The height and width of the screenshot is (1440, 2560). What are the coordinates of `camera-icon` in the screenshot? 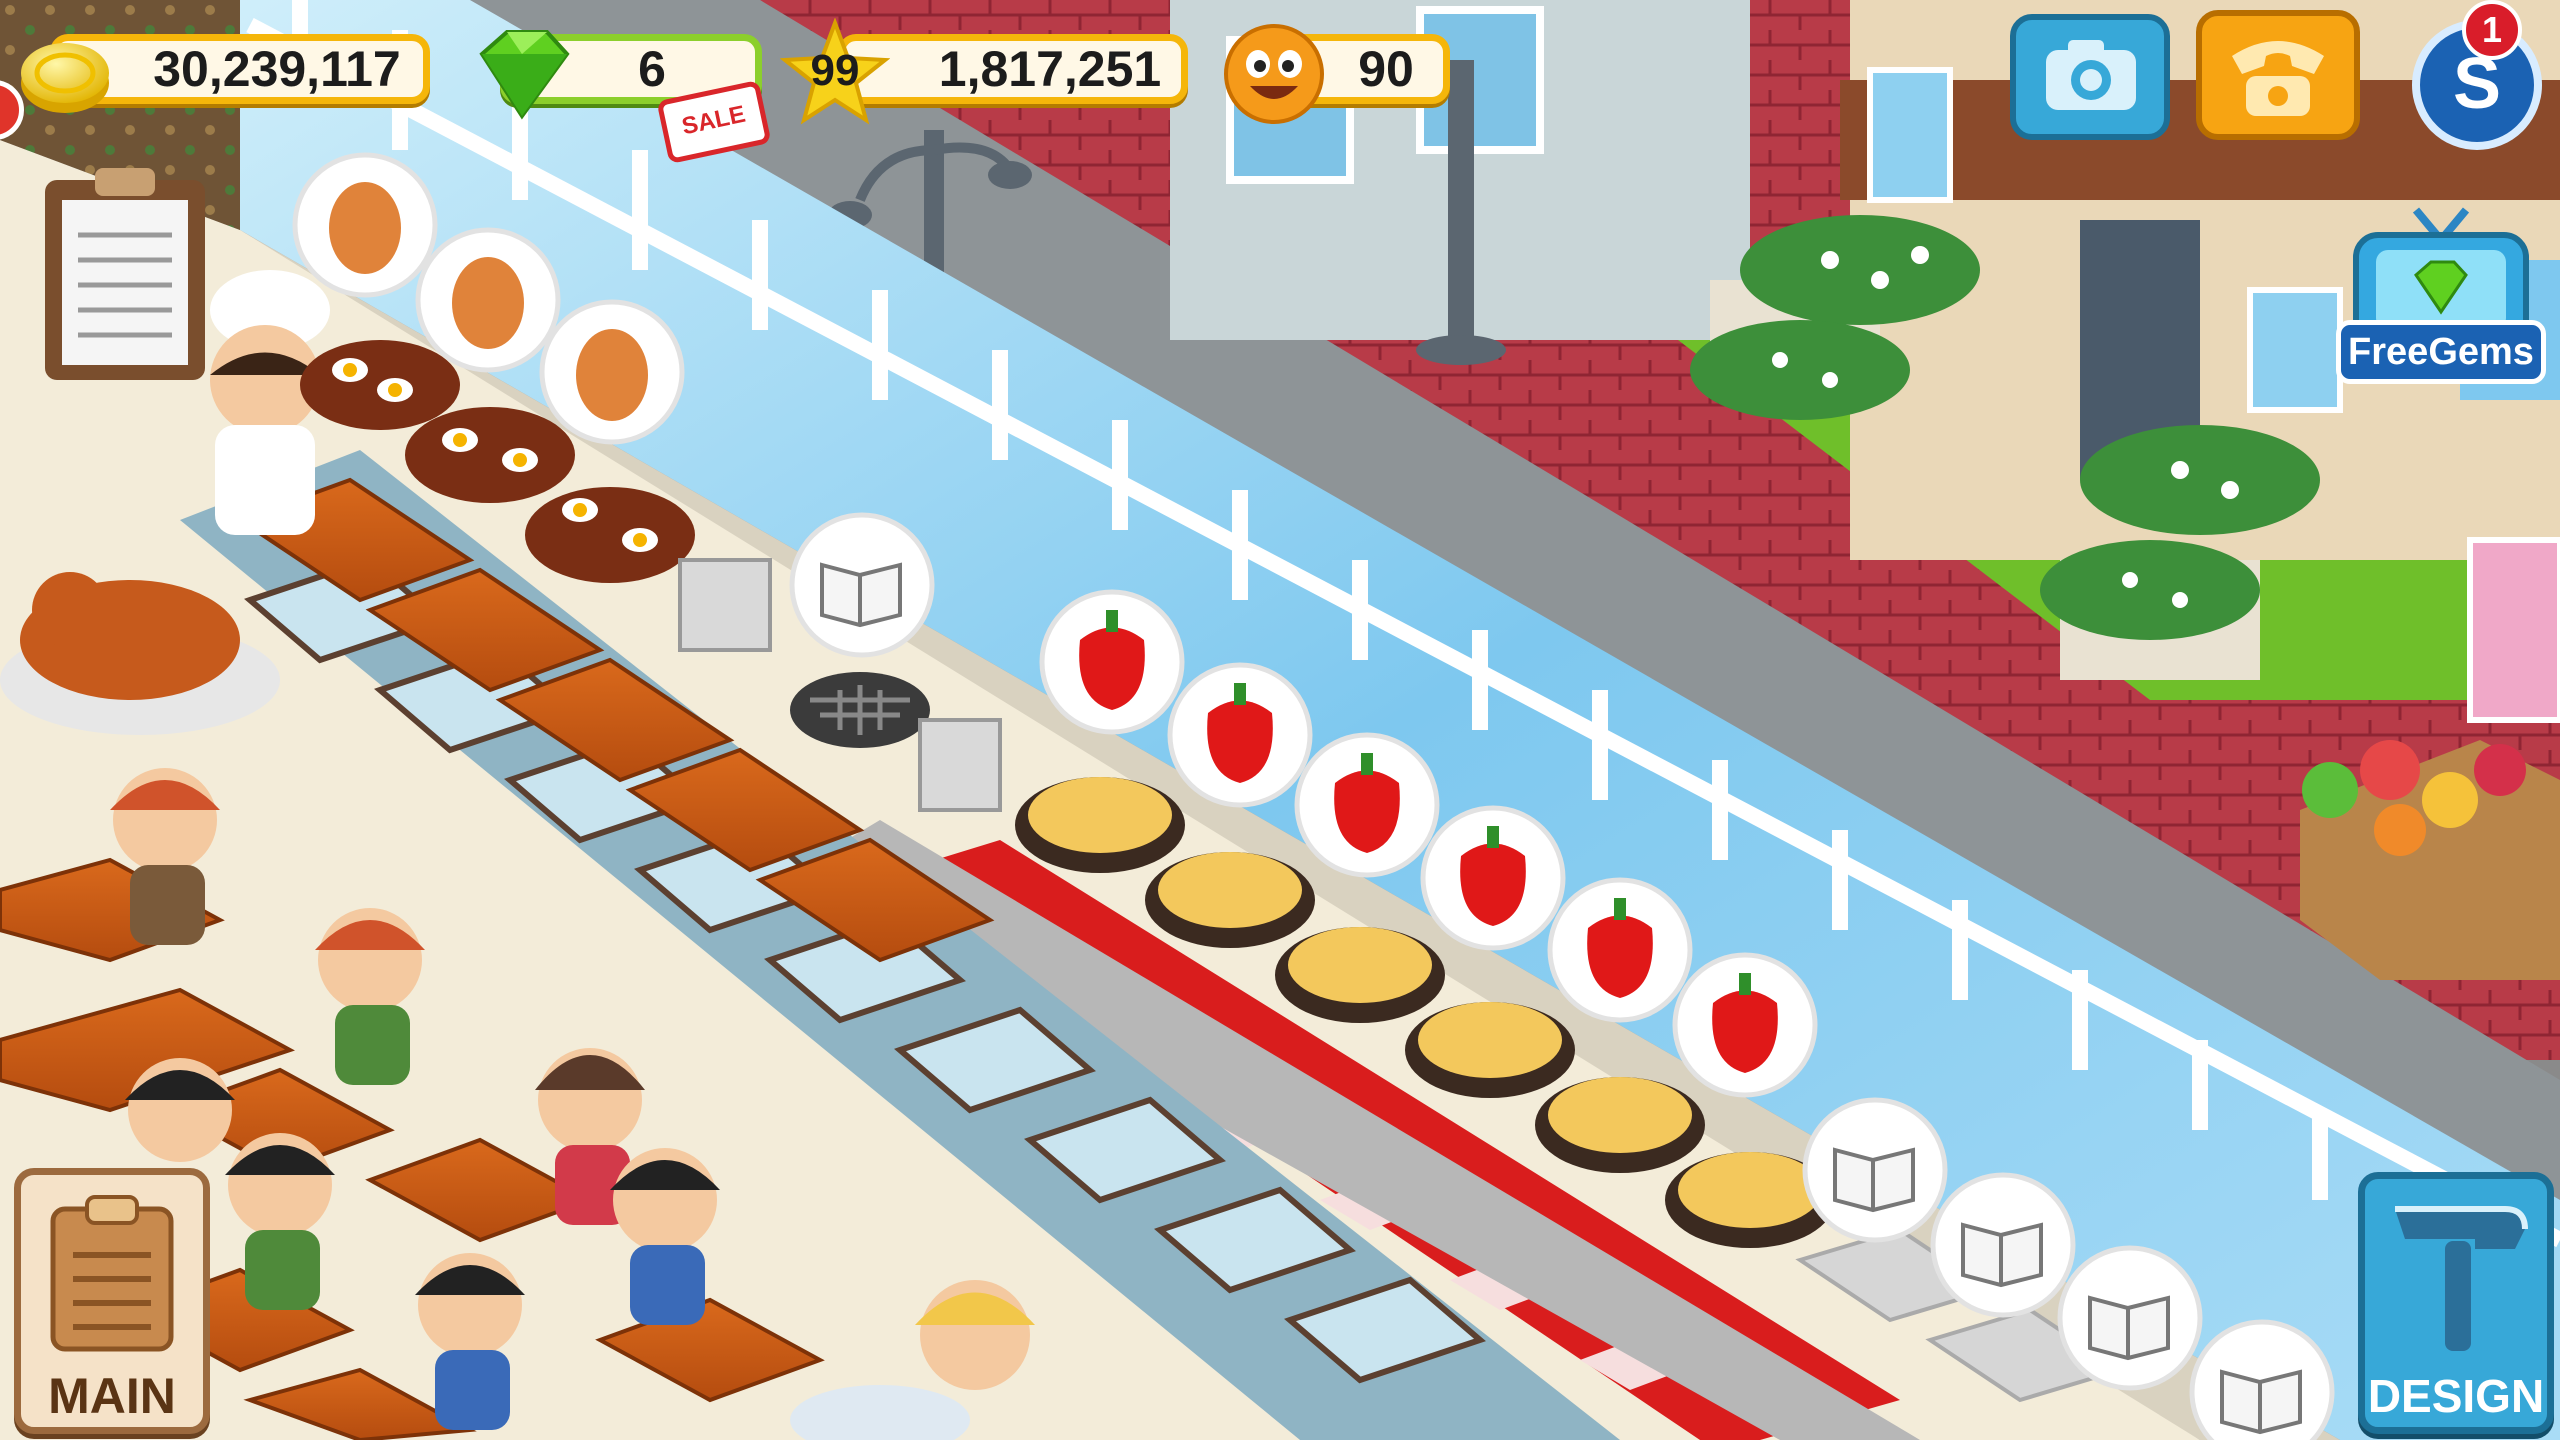 It's located at (2091, 75).